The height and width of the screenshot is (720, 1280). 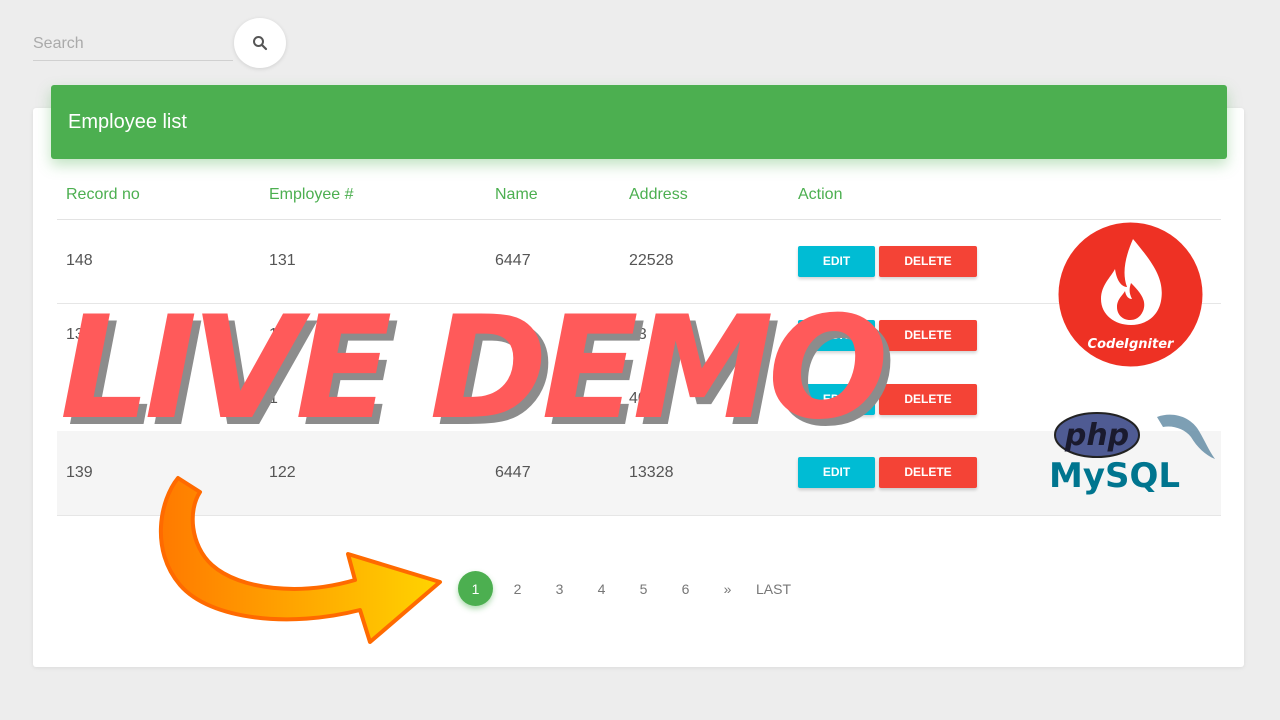 I want to click on table-header-row: Record no Employee # Name Address Action, so click(x=639, y=203).